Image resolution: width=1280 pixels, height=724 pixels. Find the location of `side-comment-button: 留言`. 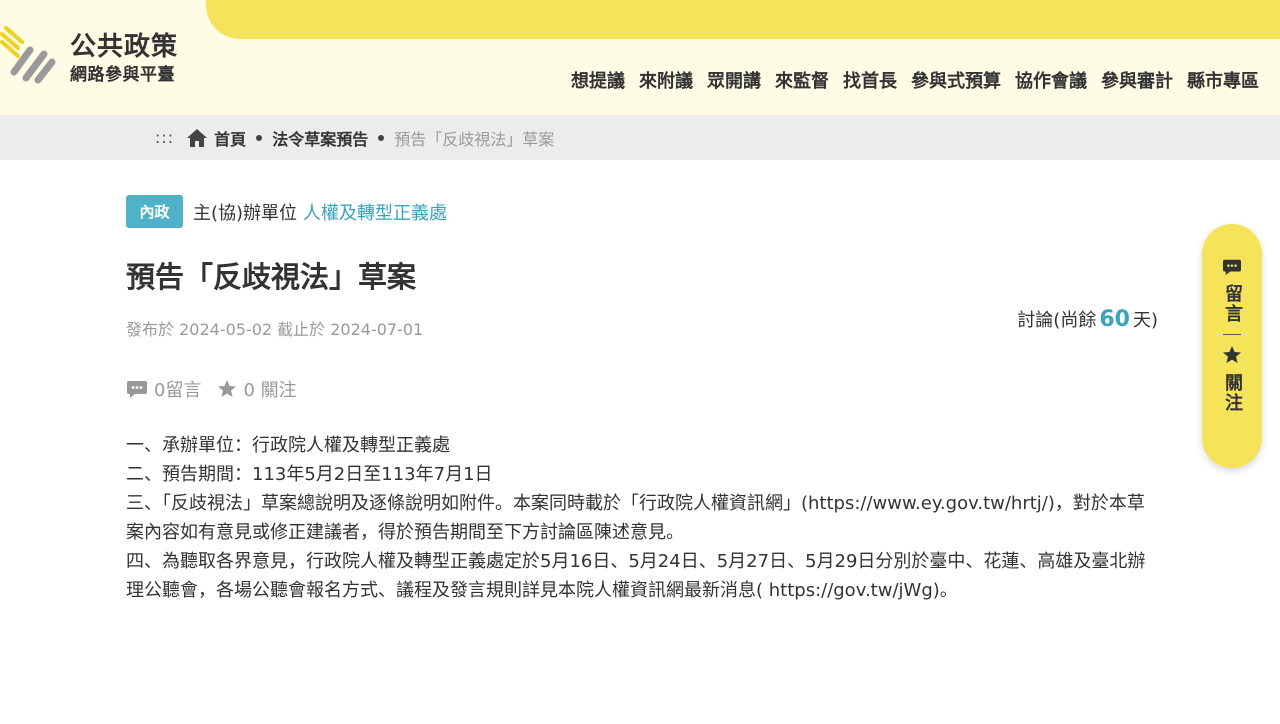

side-comment-button: 留言 is located at coordinates (1232, 291).